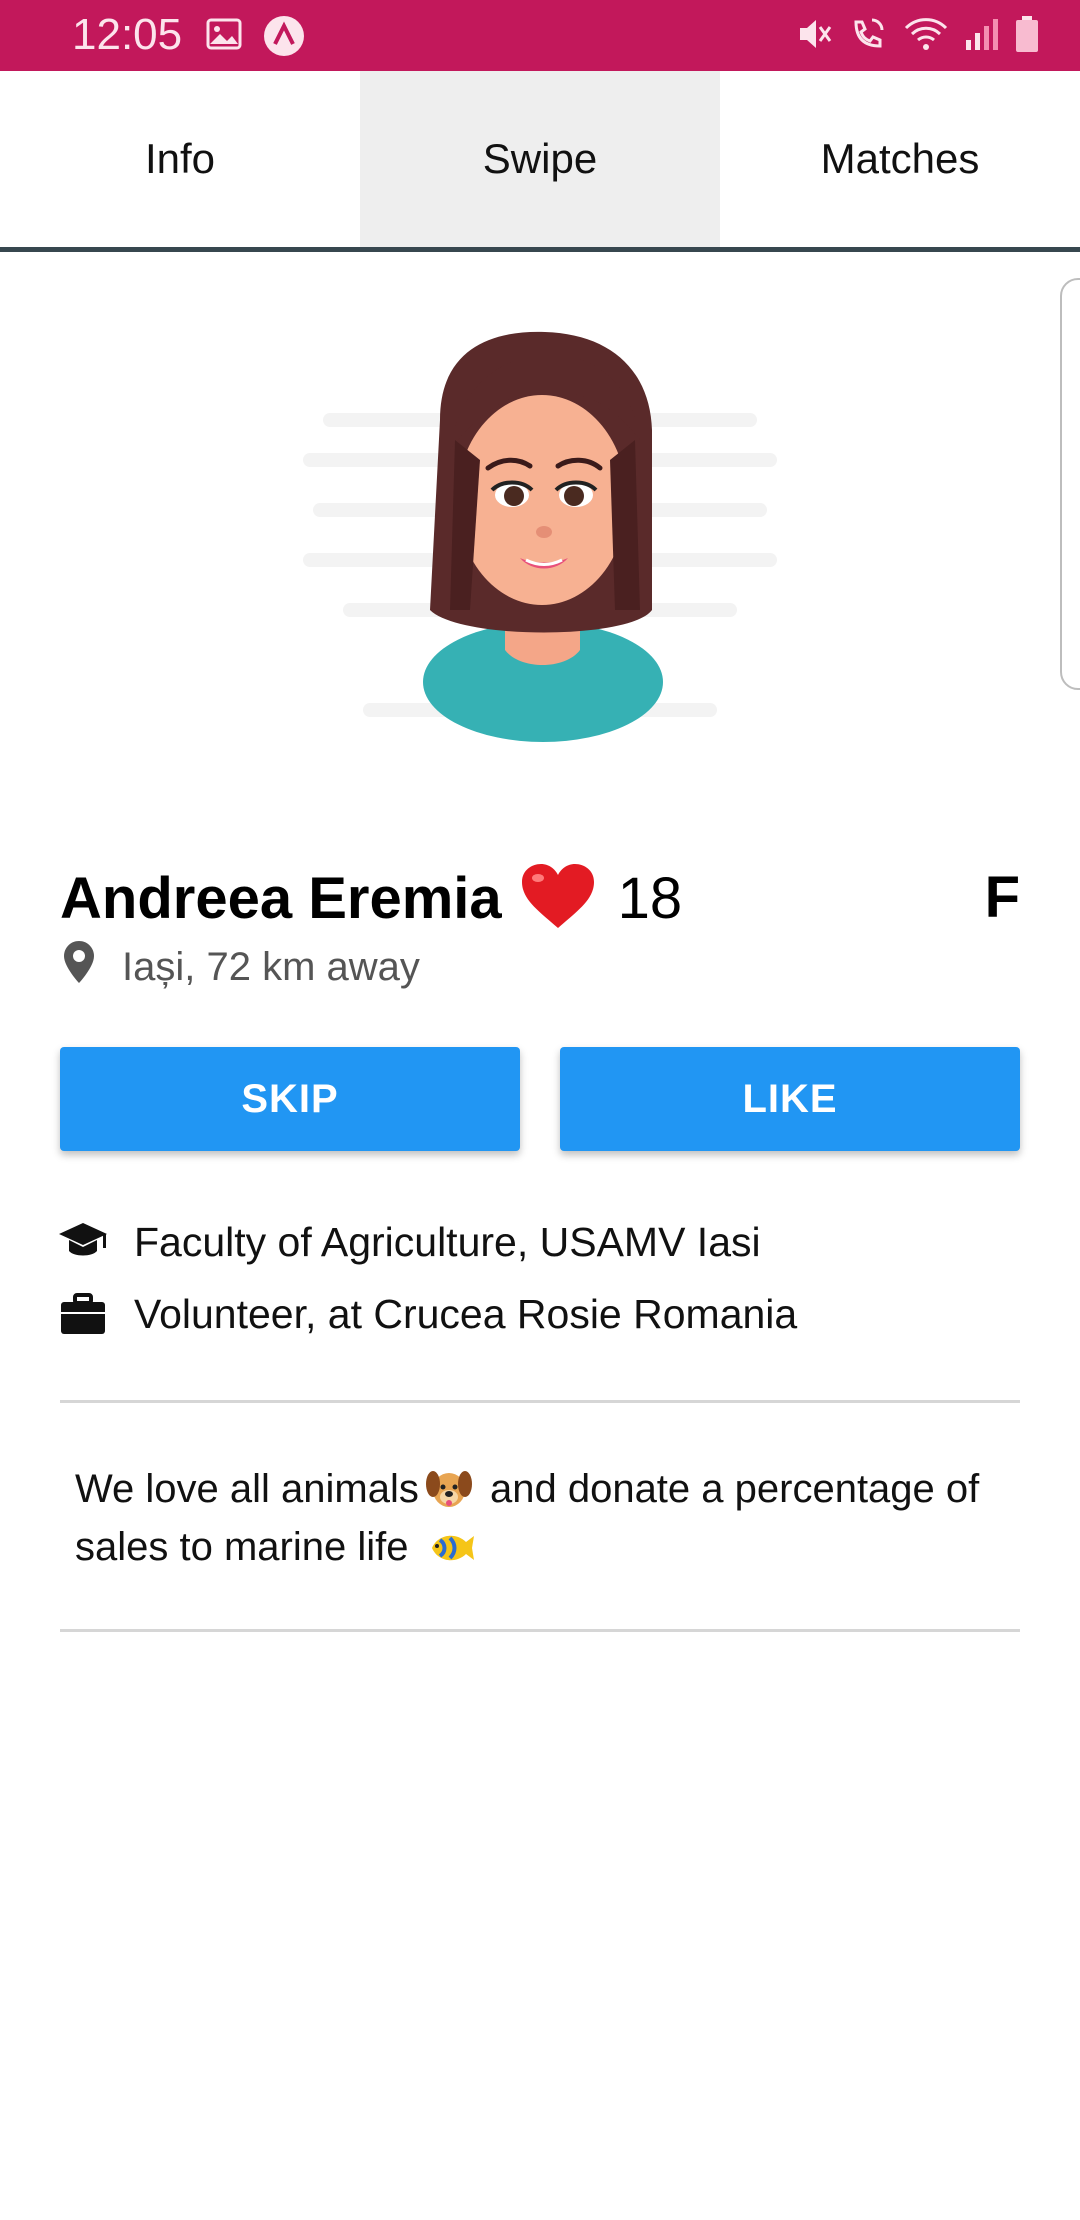  Describe the element at coordinates (540, 35) in the screenshot. I see `status-bar: 12:05` at that location.